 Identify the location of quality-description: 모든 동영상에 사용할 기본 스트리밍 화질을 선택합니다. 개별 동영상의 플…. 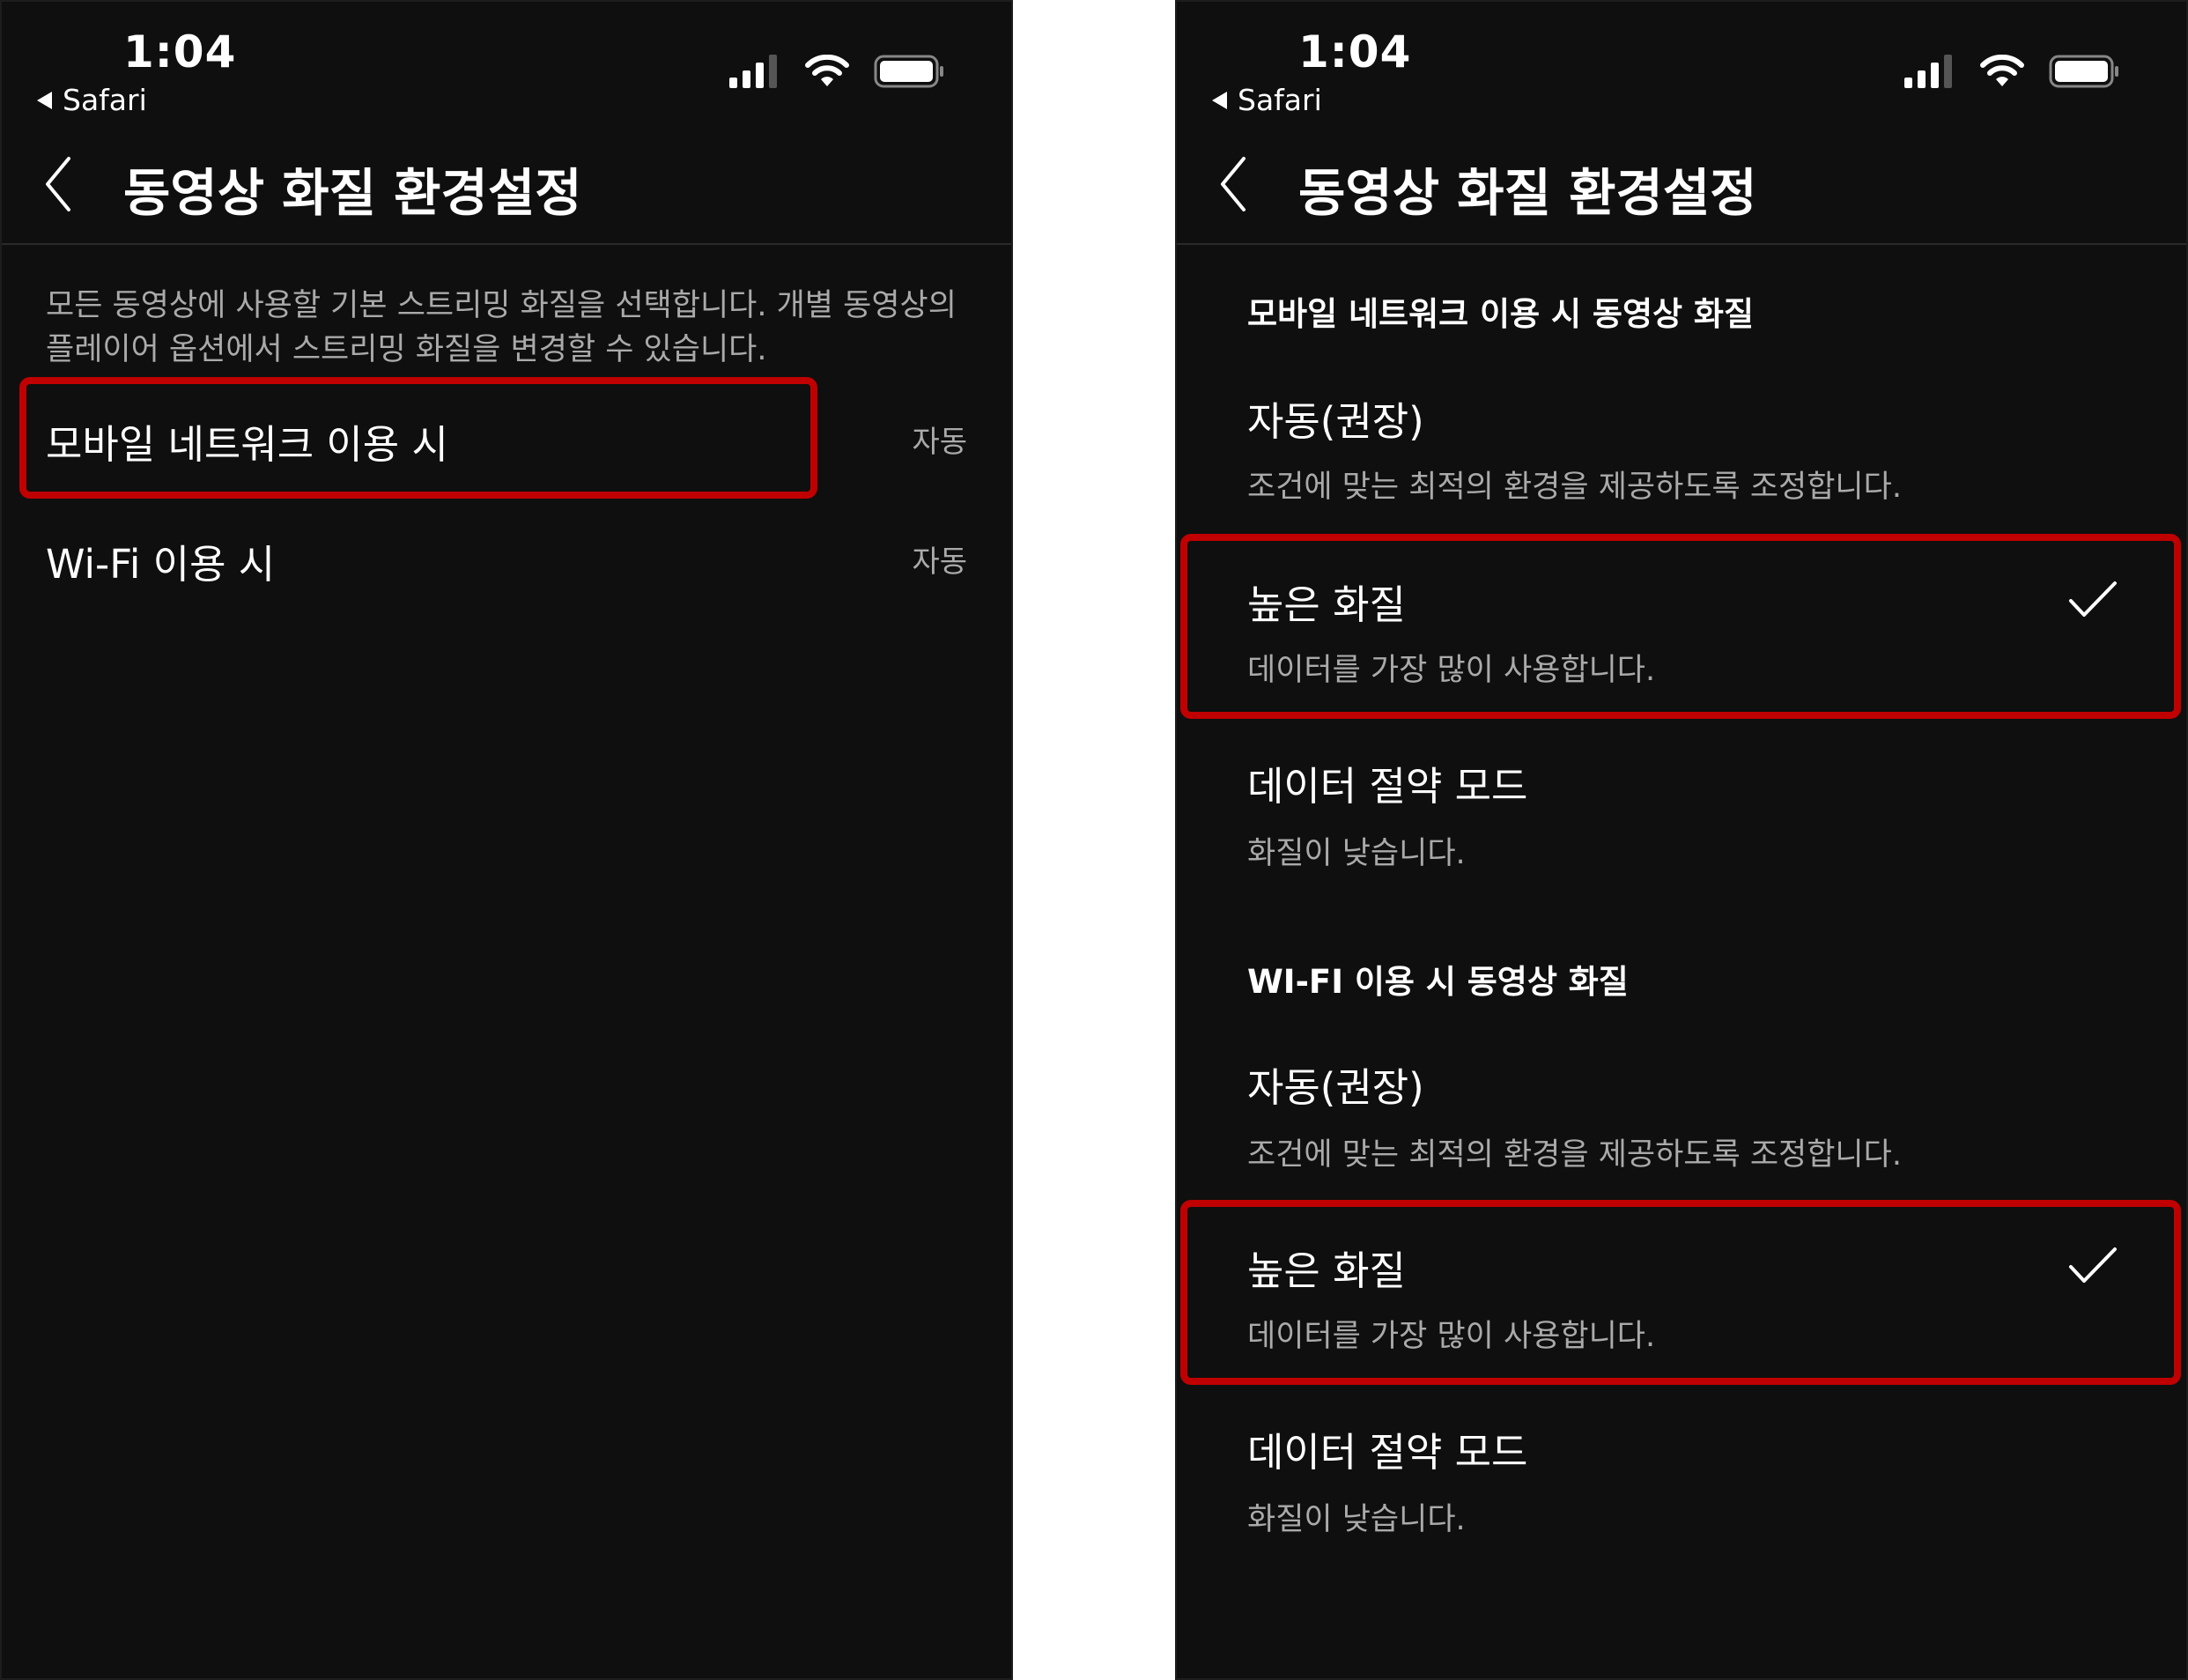
(502, 327).